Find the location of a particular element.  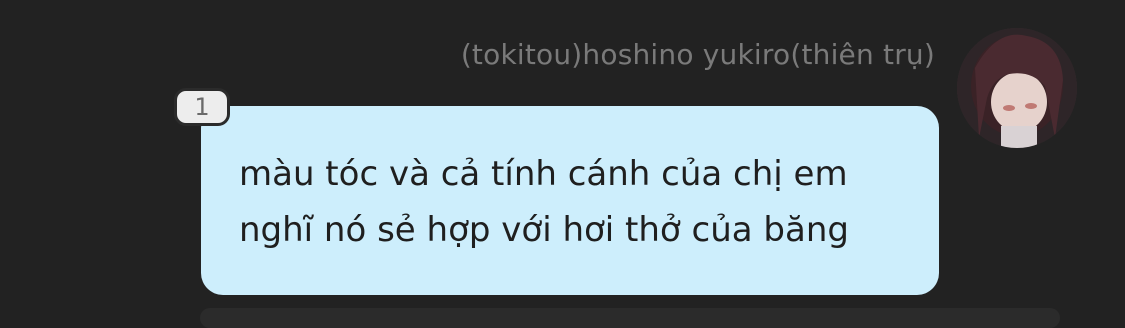

sender-avatar is located at coordinates (1017, 88).